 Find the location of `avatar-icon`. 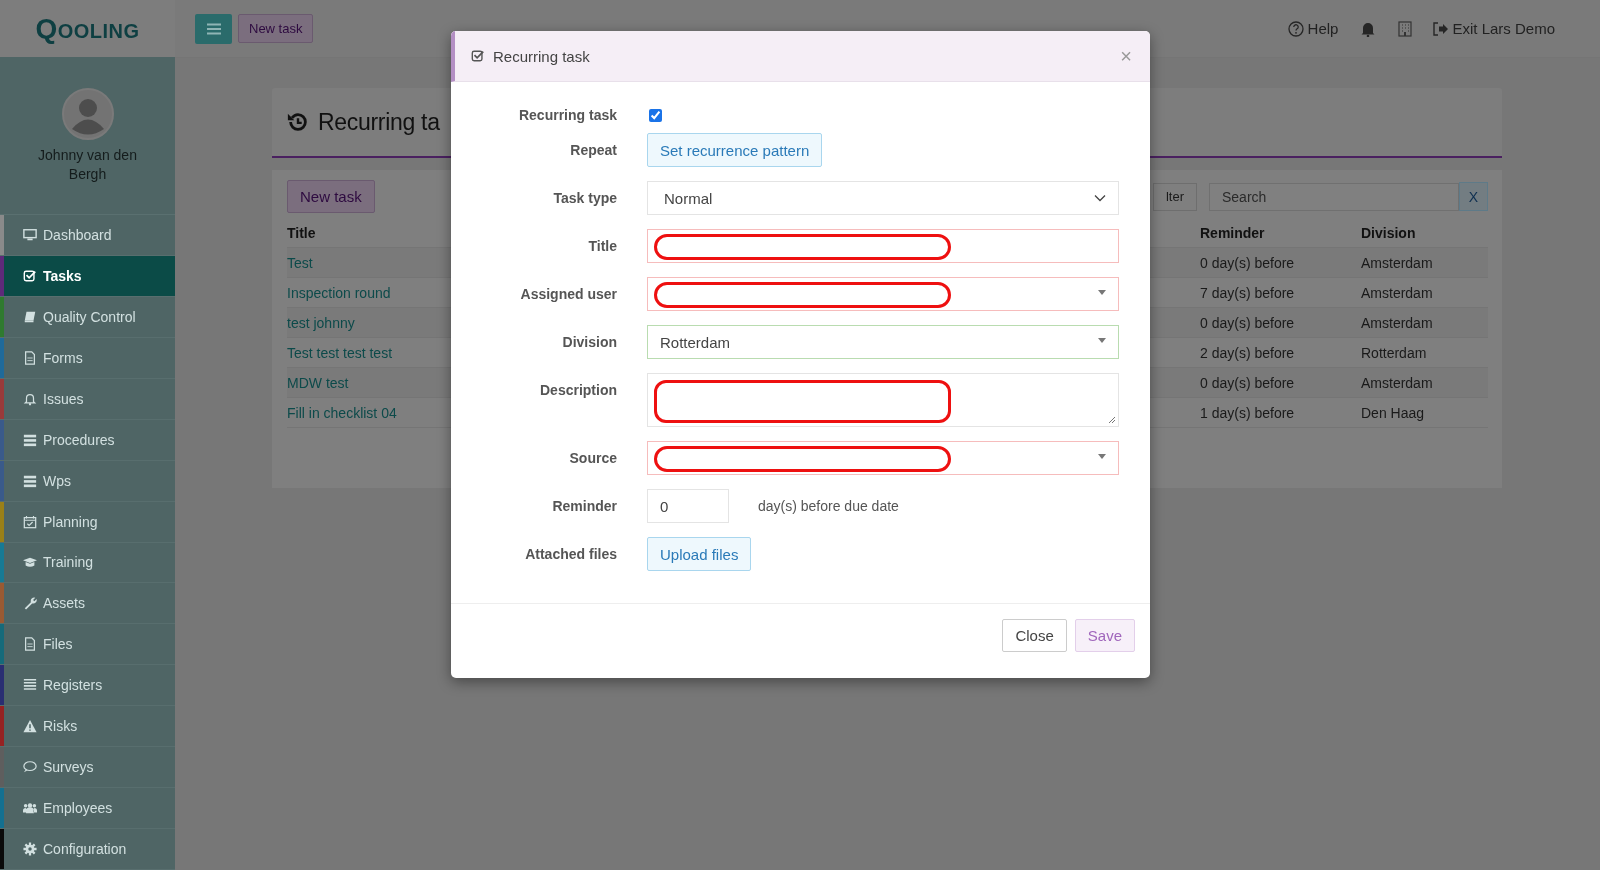

avatar-icon is located at coordinates (87, 114).